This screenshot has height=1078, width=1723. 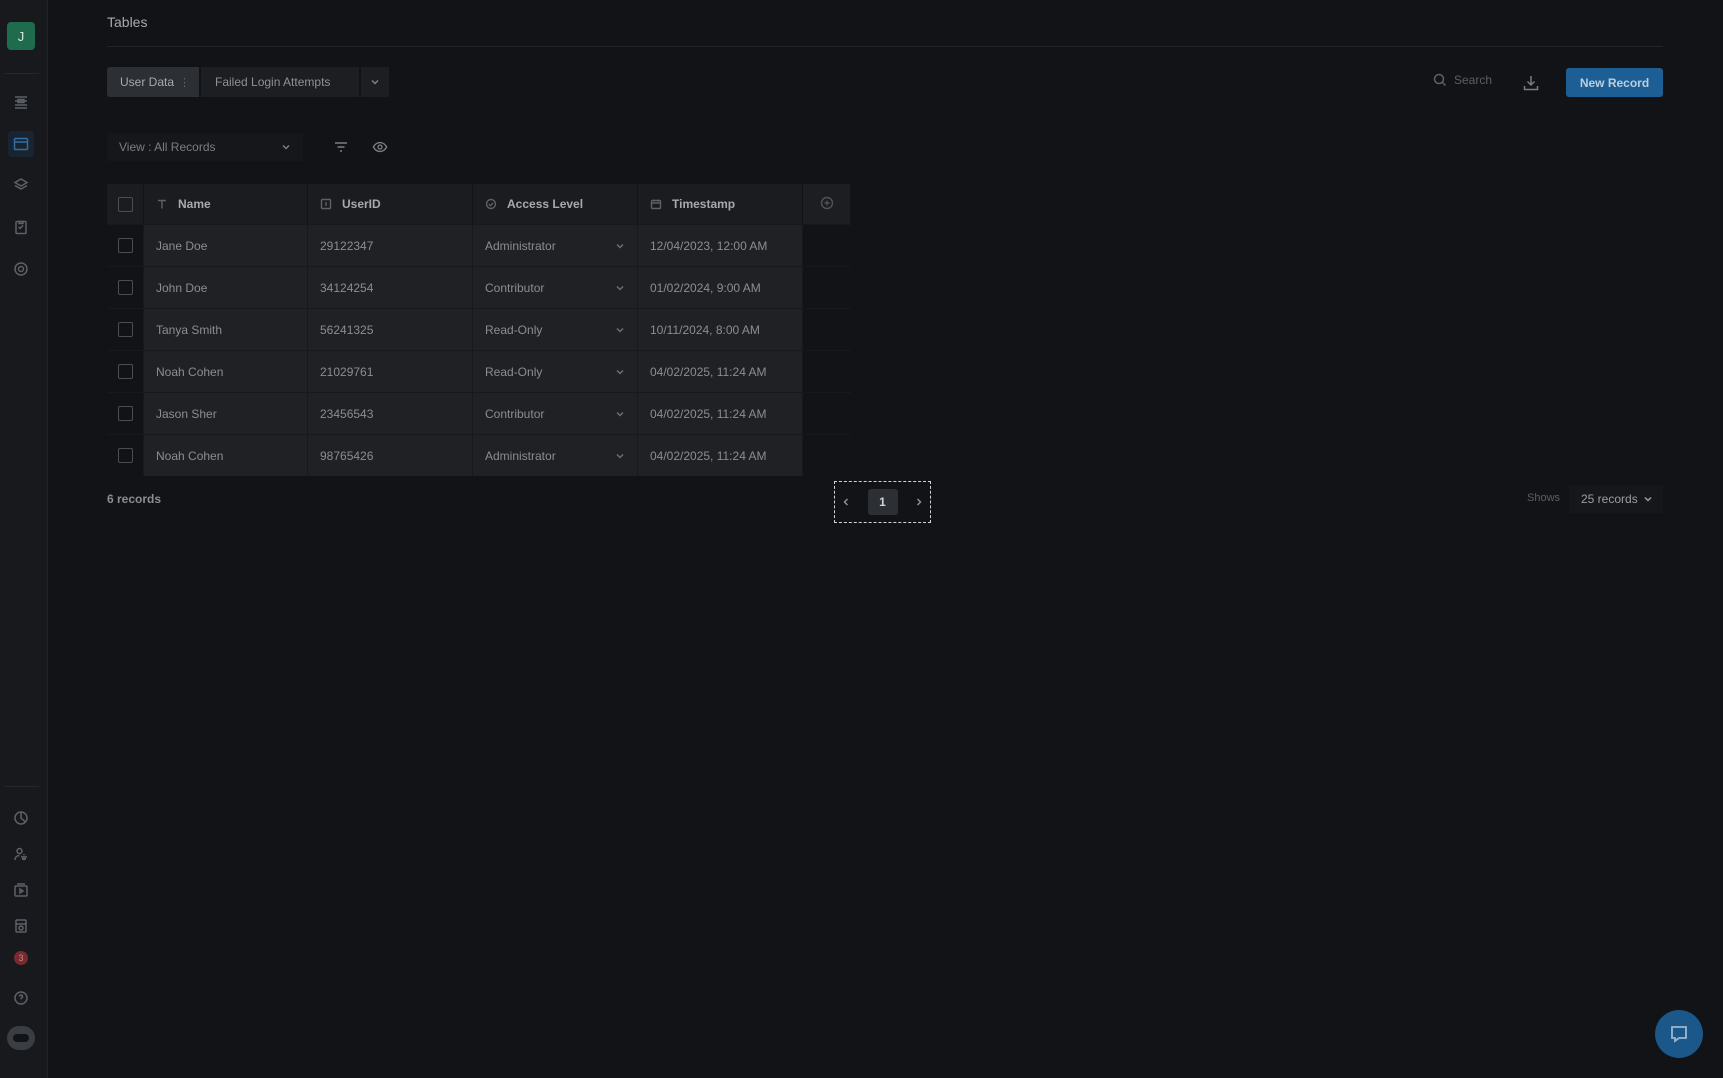 What do you see at coordinates (885, 46) in the screenshot?
I see `header-divider` at bounding box center [885, 46].